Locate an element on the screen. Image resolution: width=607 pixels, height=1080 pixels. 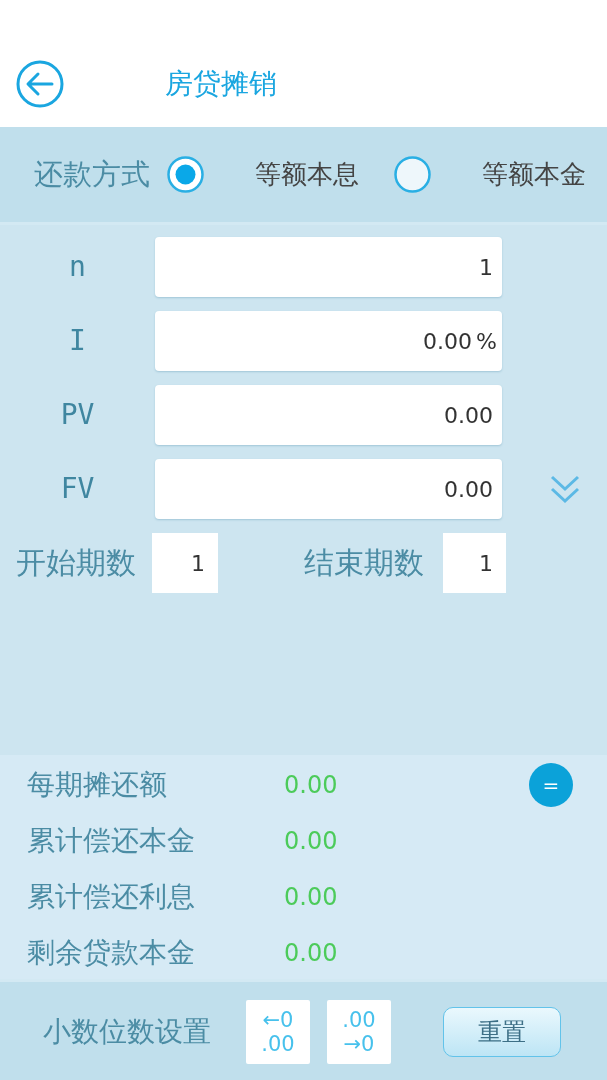
result-label: 剩余贷款本金 is located at coordinates (111, 953).